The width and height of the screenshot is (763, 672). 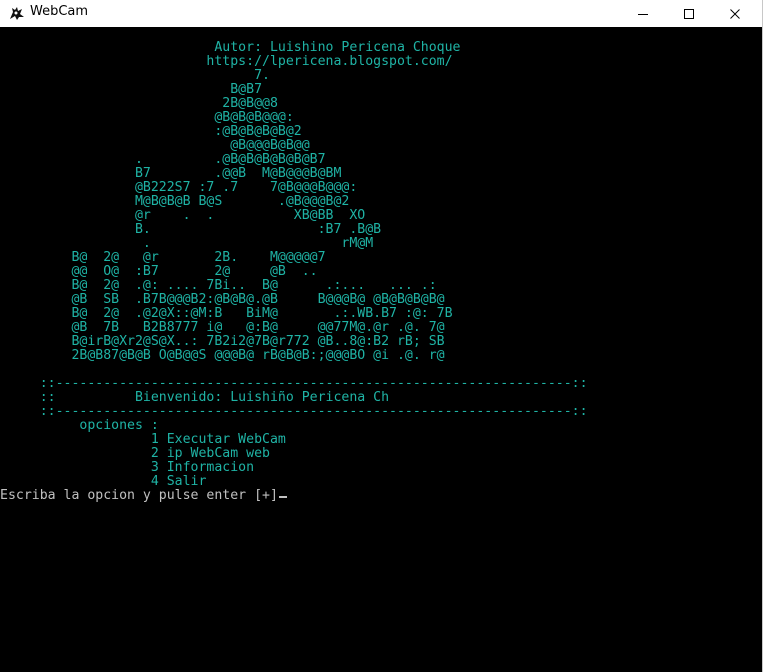 What do you see at coordinates (159, 271) in the screenshot?
I see `ascii-art-line: @@ O@ :B7 2@ @B ..` at bounding box center [159, 271].